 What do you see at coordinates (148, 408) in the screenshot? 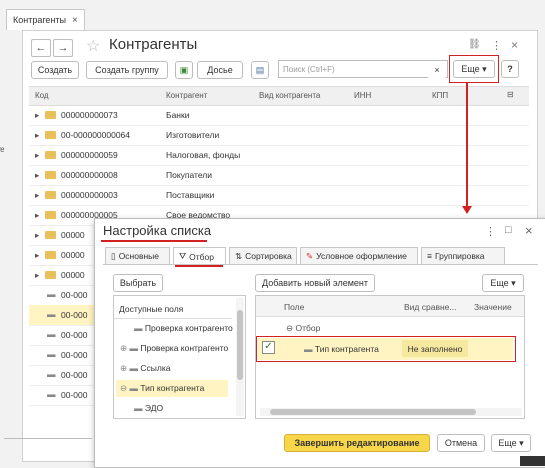
I see `field-item: ▬ ЭДО` at bounding box center [148, 408].